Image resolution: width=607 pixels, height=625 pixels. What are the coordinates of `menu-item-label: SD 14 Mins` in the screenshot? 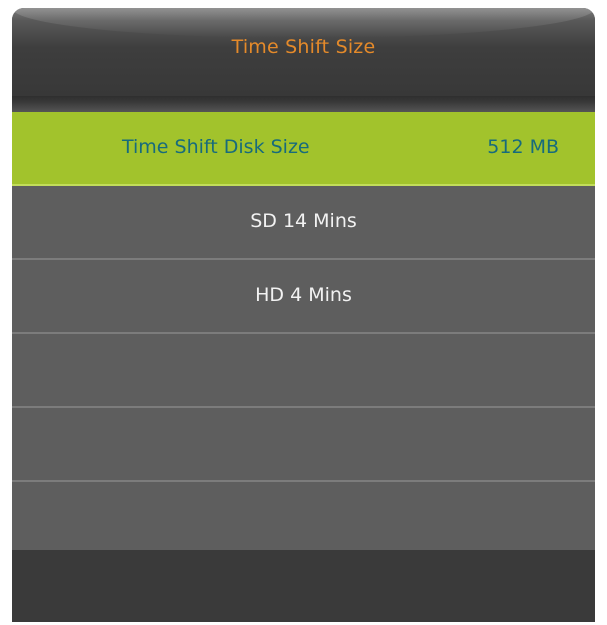 It's located at (303, 221).